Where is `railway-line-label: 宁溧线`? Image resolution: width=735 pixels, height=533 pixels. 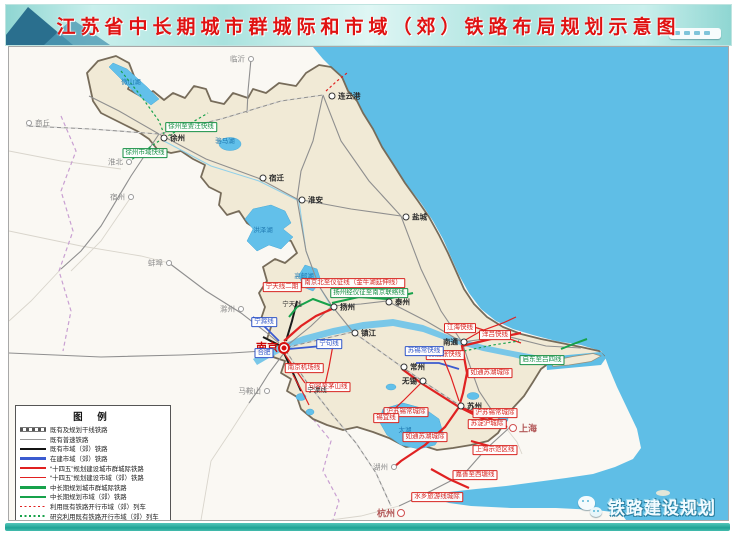
railway-line-label: 宁溧线 is located at coordinates (317, 390).